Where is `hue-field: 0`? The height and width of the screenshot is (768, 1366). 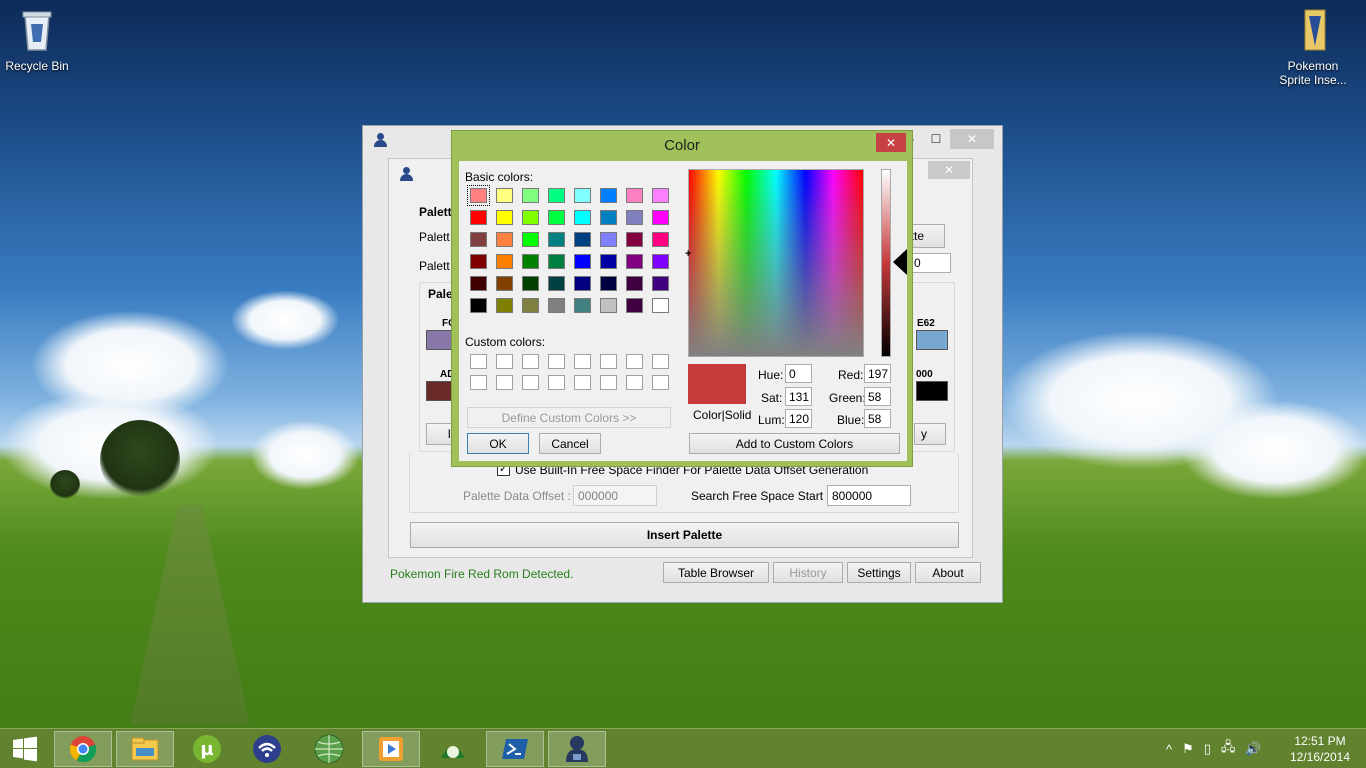 hue-field: 0 is located at coordinates (798, 373).